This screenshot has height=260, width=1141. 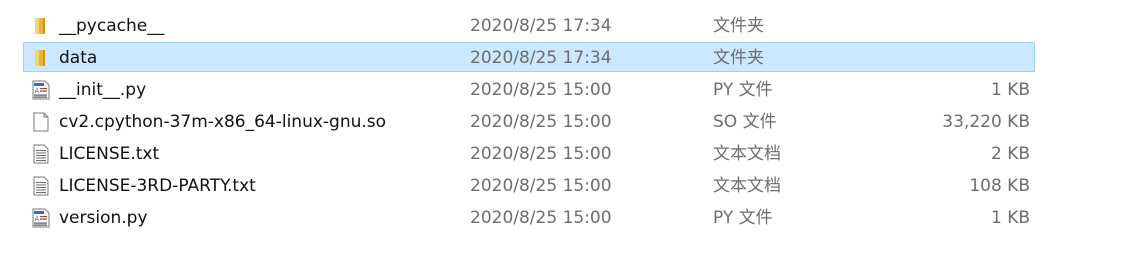 I want to click on file-size: 2 KB, so click(x=1010, y=154).